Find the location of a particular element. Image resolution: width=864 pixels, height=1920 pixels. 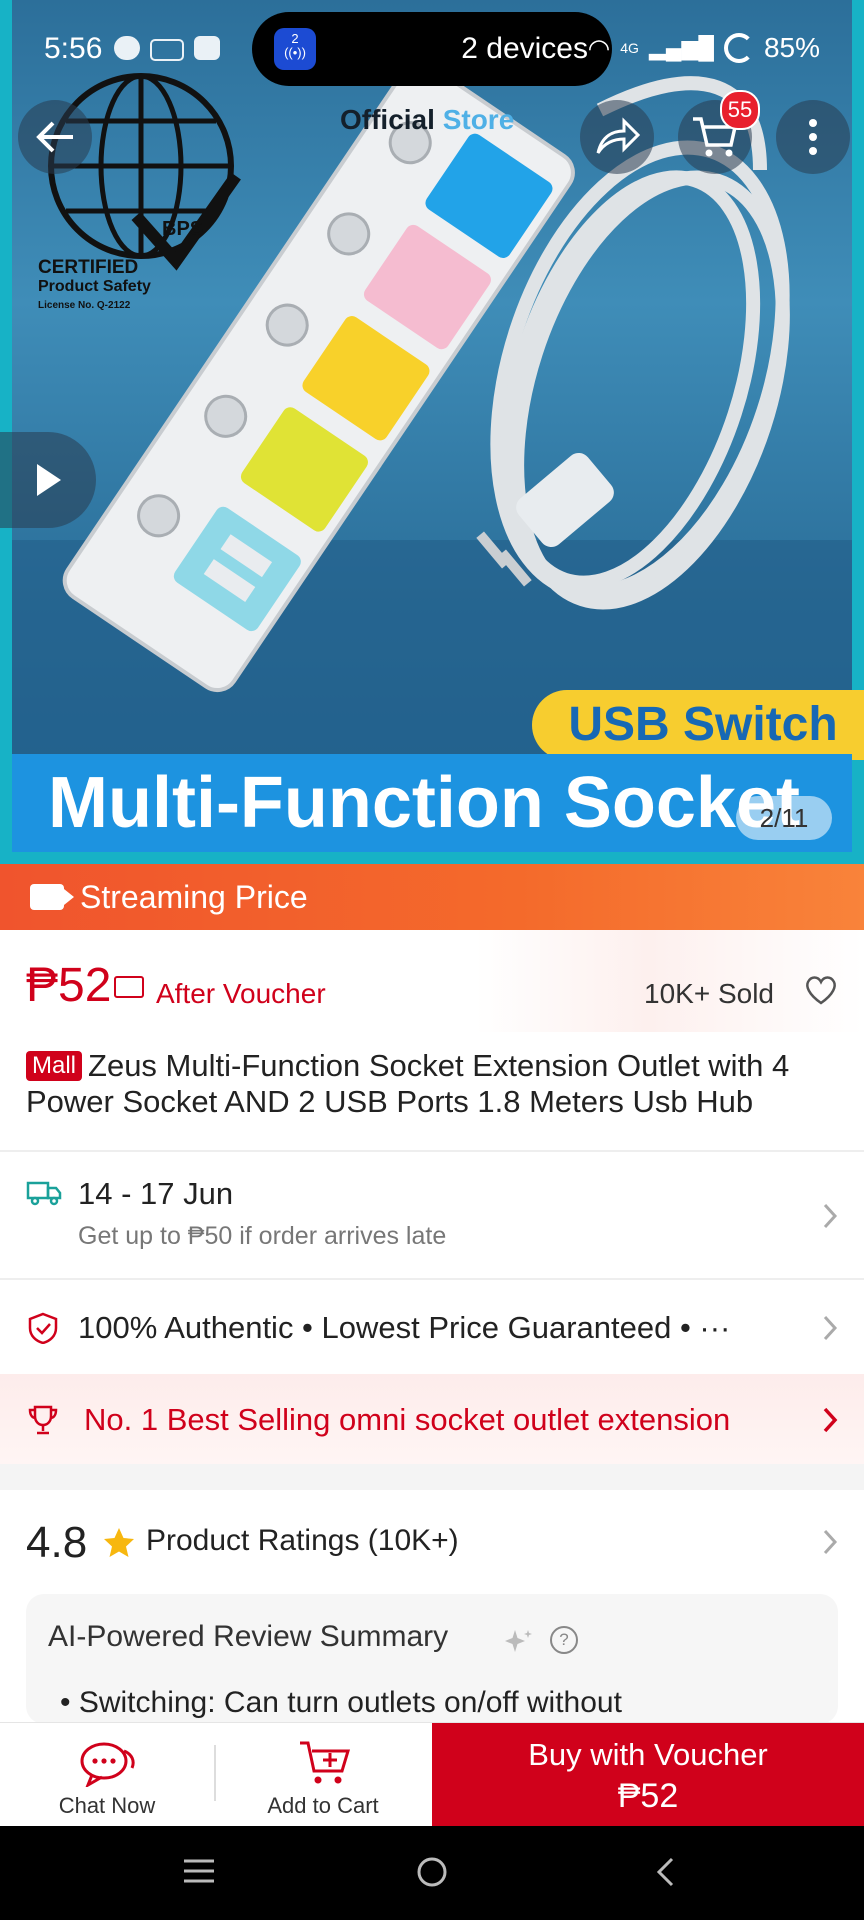

app-icon is located at coordinates (207, 48).